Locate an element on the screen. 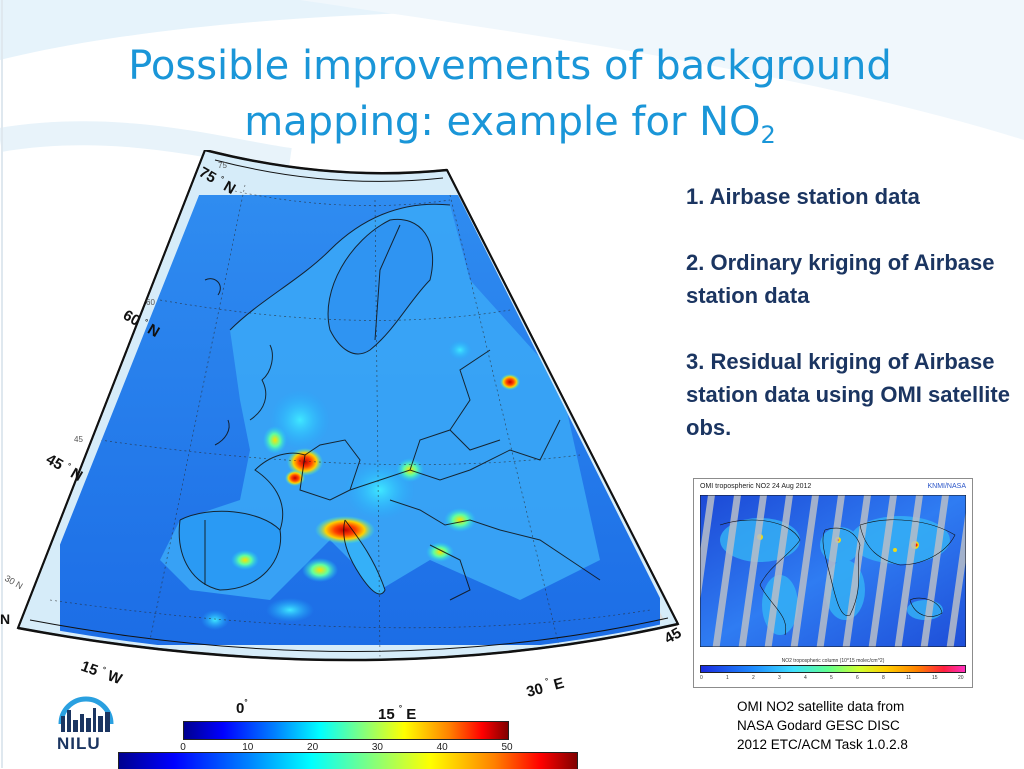  sat-header: OMI tropospheric NO2 24 Aug 2012 is located at coordinates (756, 486).